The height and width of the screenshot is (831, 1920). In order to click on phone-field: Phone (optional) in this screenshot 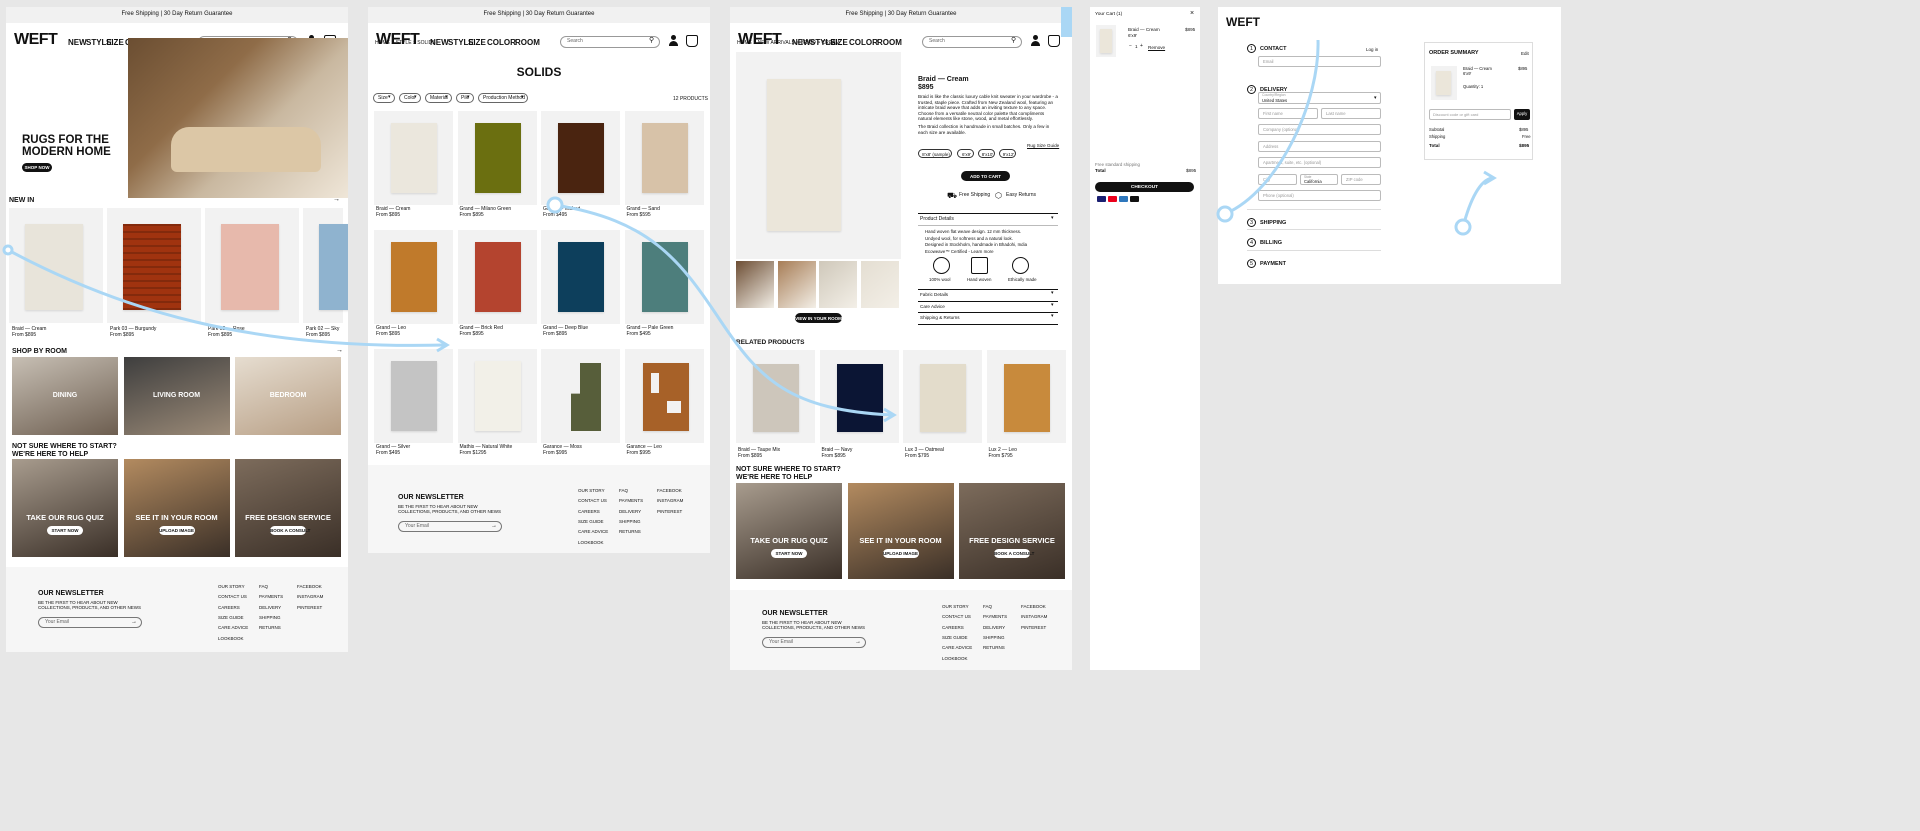, I will do `click(1319, 195)`.